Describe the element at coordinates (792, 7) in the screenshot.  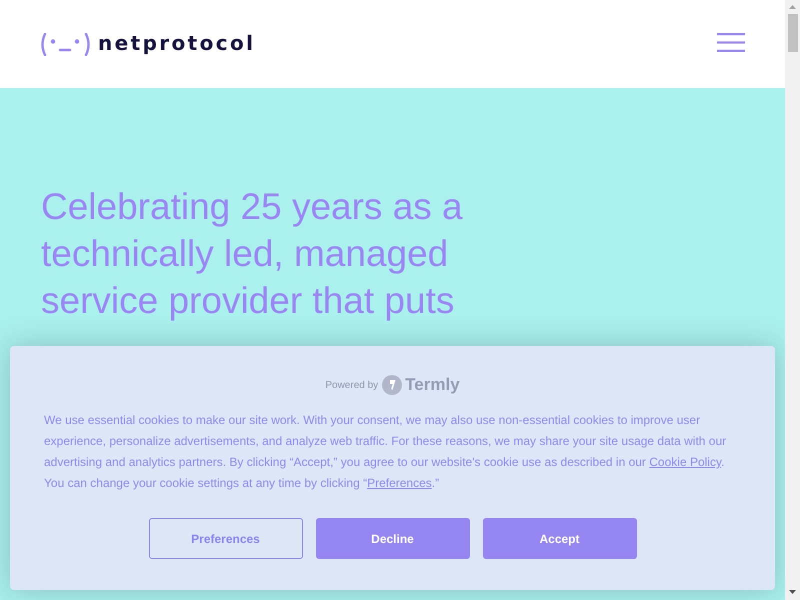
I see `scroll-up-arrow-icon` at that location.